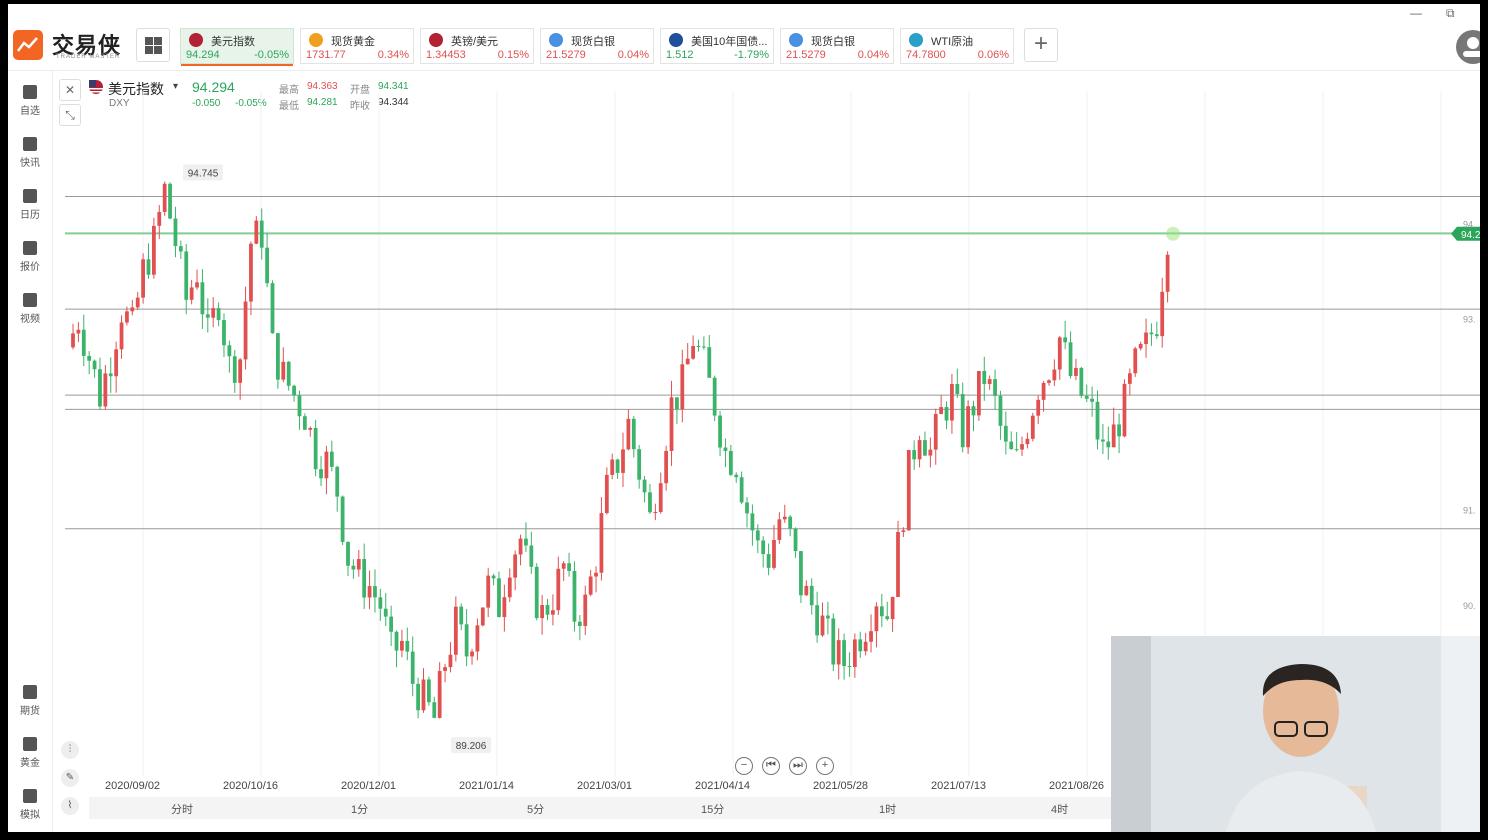 The height and width of the screenshot is (840, 1488). Describe the element at coordinates (30, 257) in the screenshot. I see `sidebar-item-3: 报价` at that location.